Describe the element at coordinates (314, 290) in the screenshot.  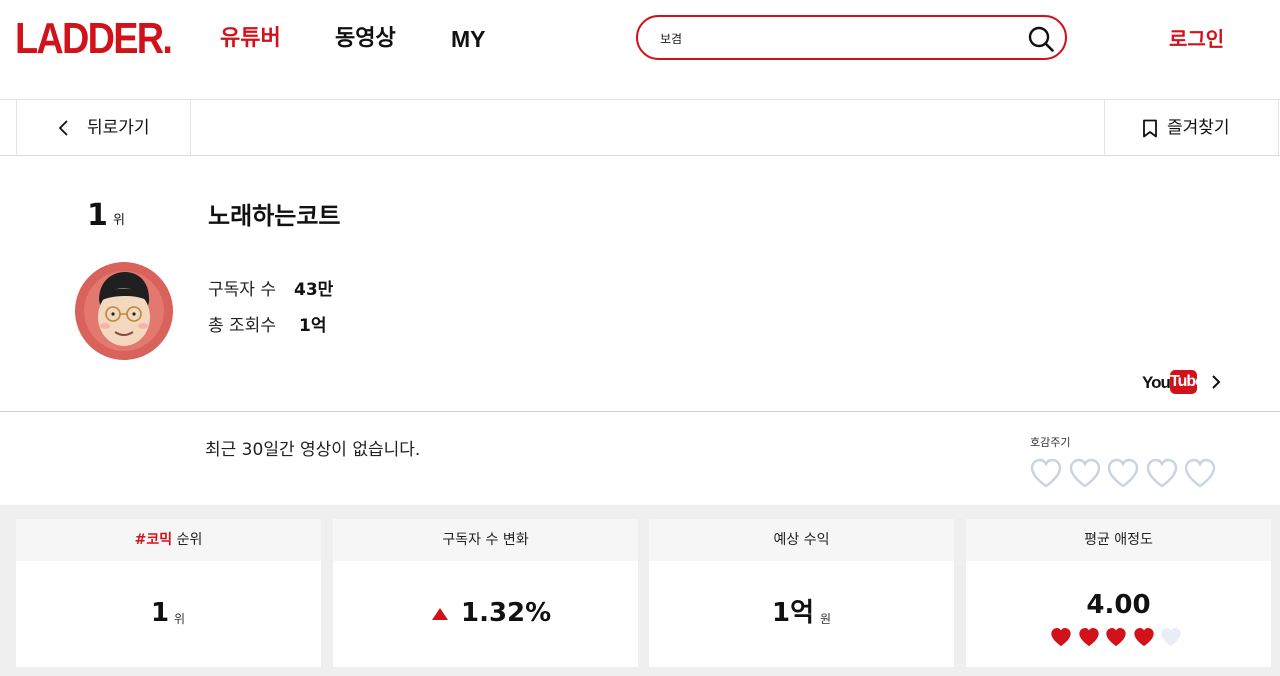
I see `subscribers-value: 43만` at that location.